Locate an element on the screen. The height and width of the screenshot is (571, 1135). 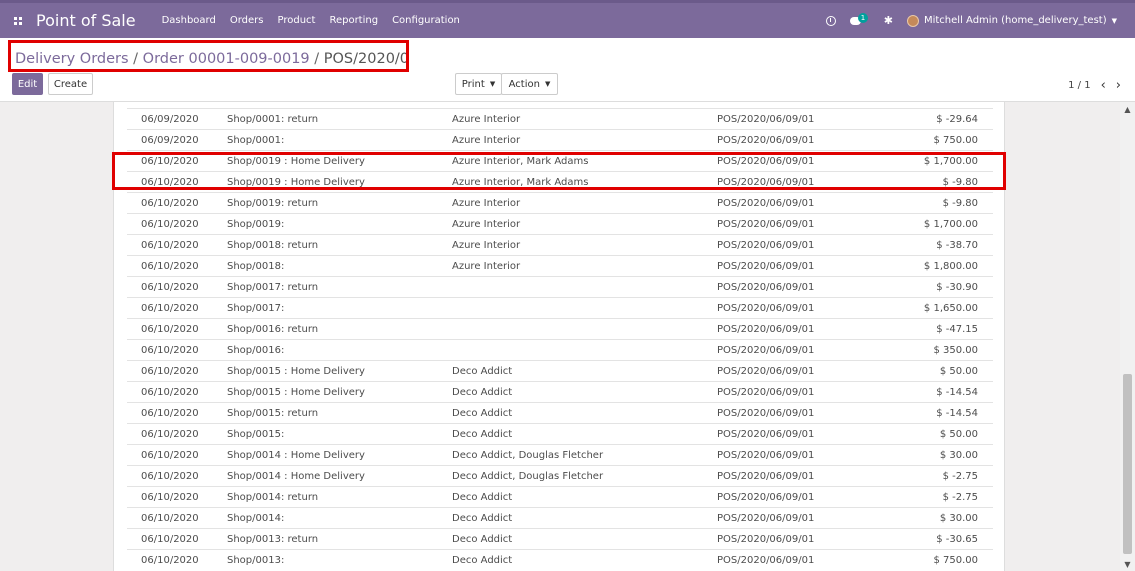
menu-orders: Orders is located at coordinates (247, 20).